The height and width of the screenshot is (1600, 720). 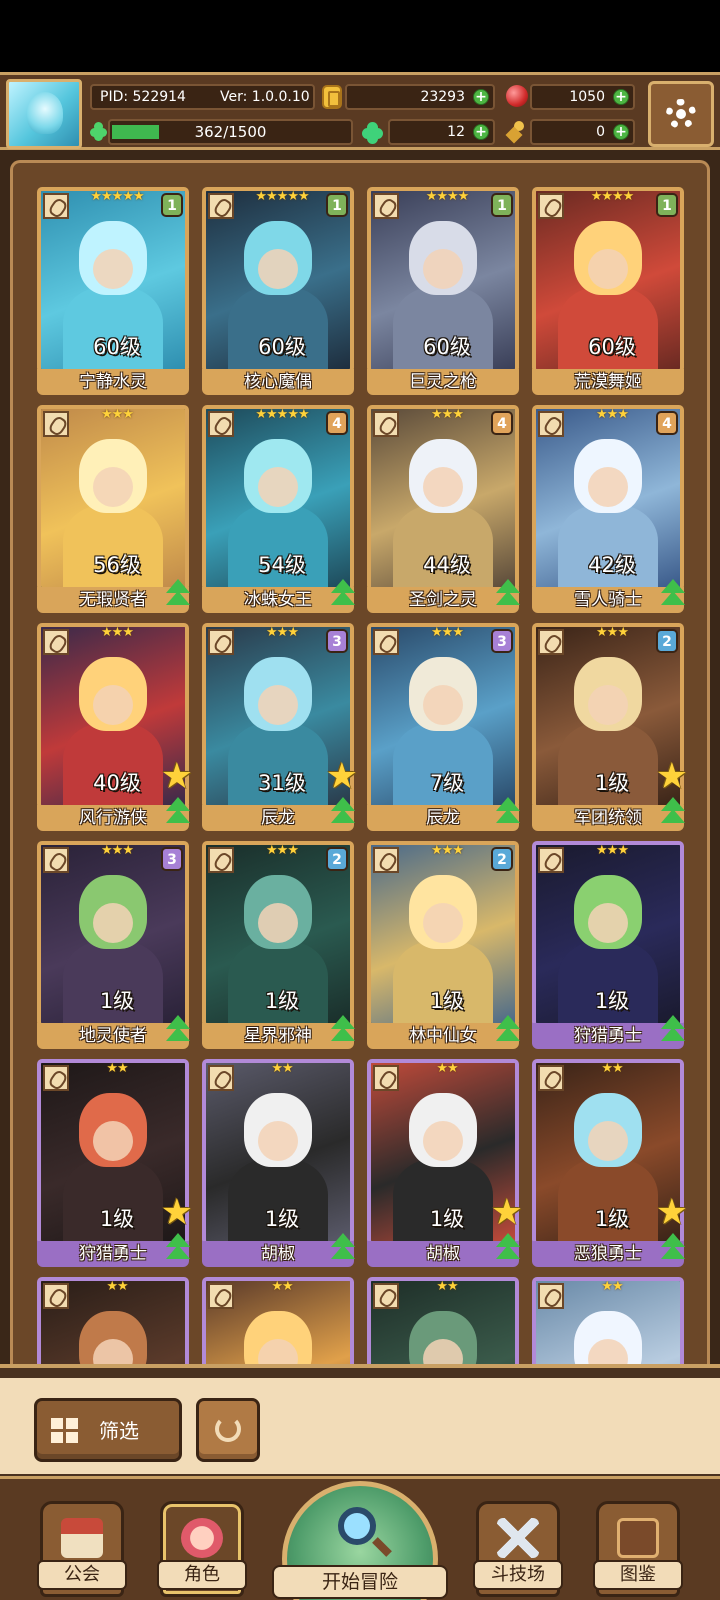 I want to click on status-bar-area, so click(x=360, y=36).